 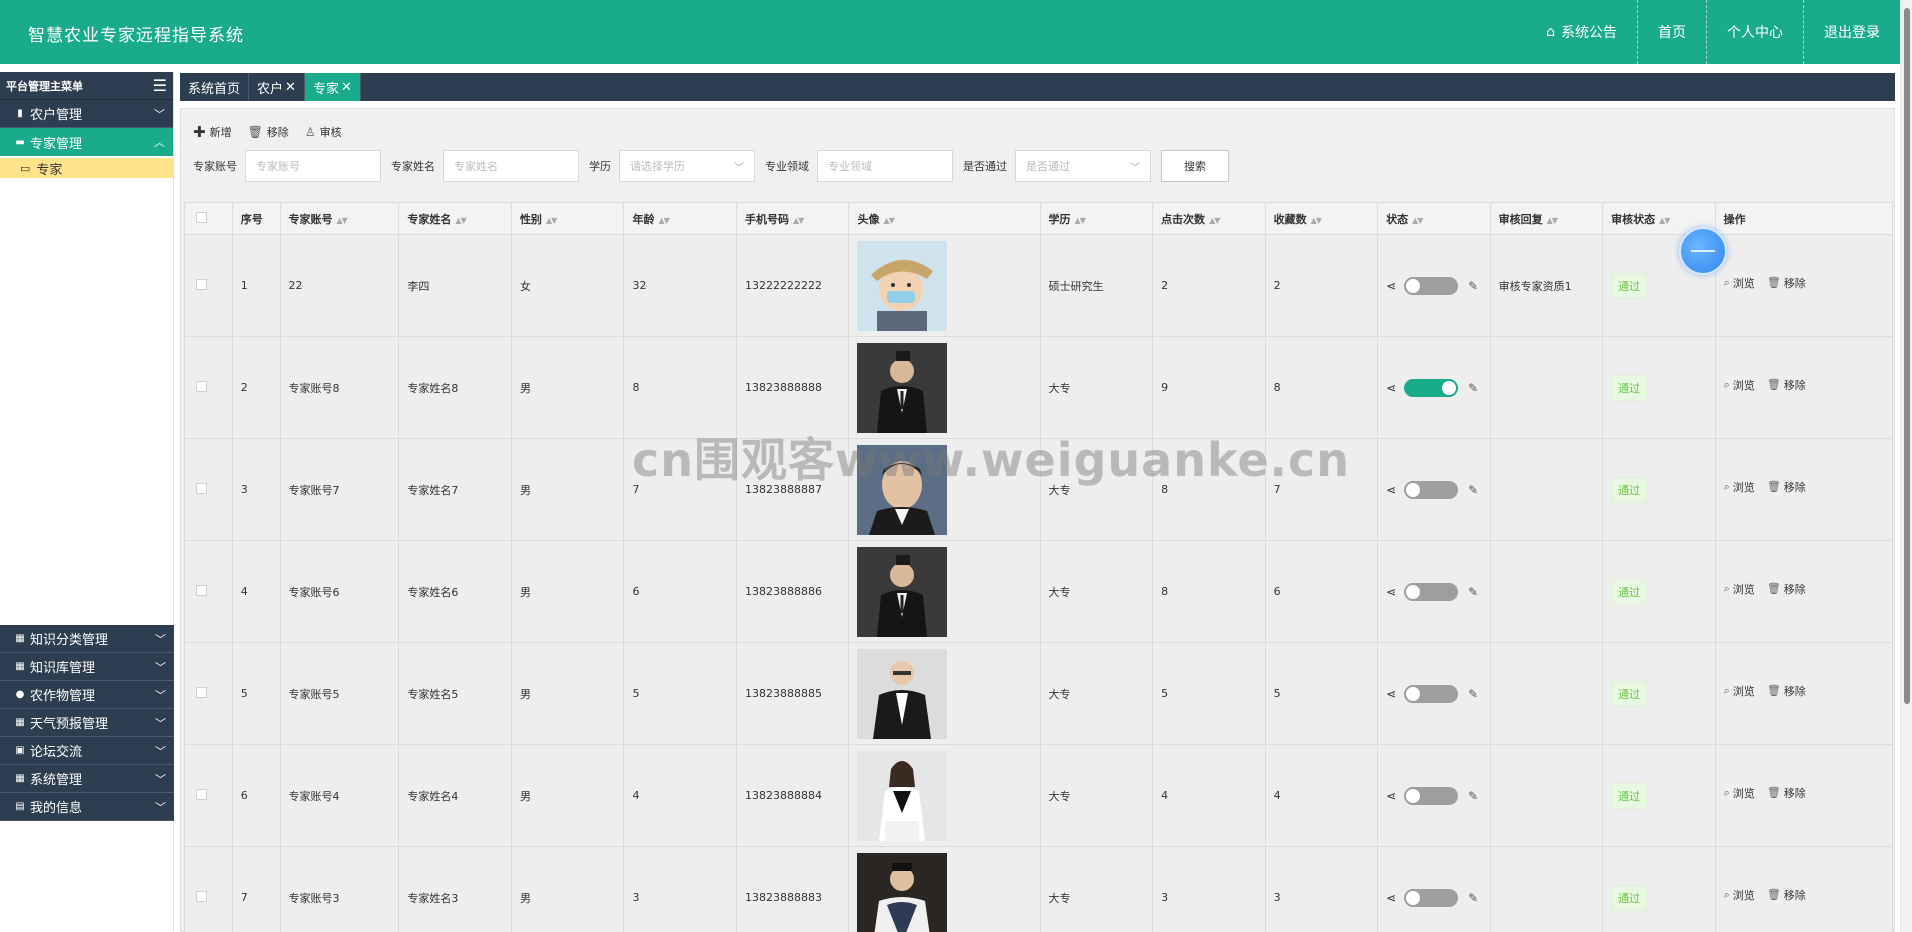 What do you see at coordinates (87, 779) in the screenshot?
I see `sidebar-item-system-mgmt: ▦ 系统管理 ﹀` at bounding box center [87, 779].